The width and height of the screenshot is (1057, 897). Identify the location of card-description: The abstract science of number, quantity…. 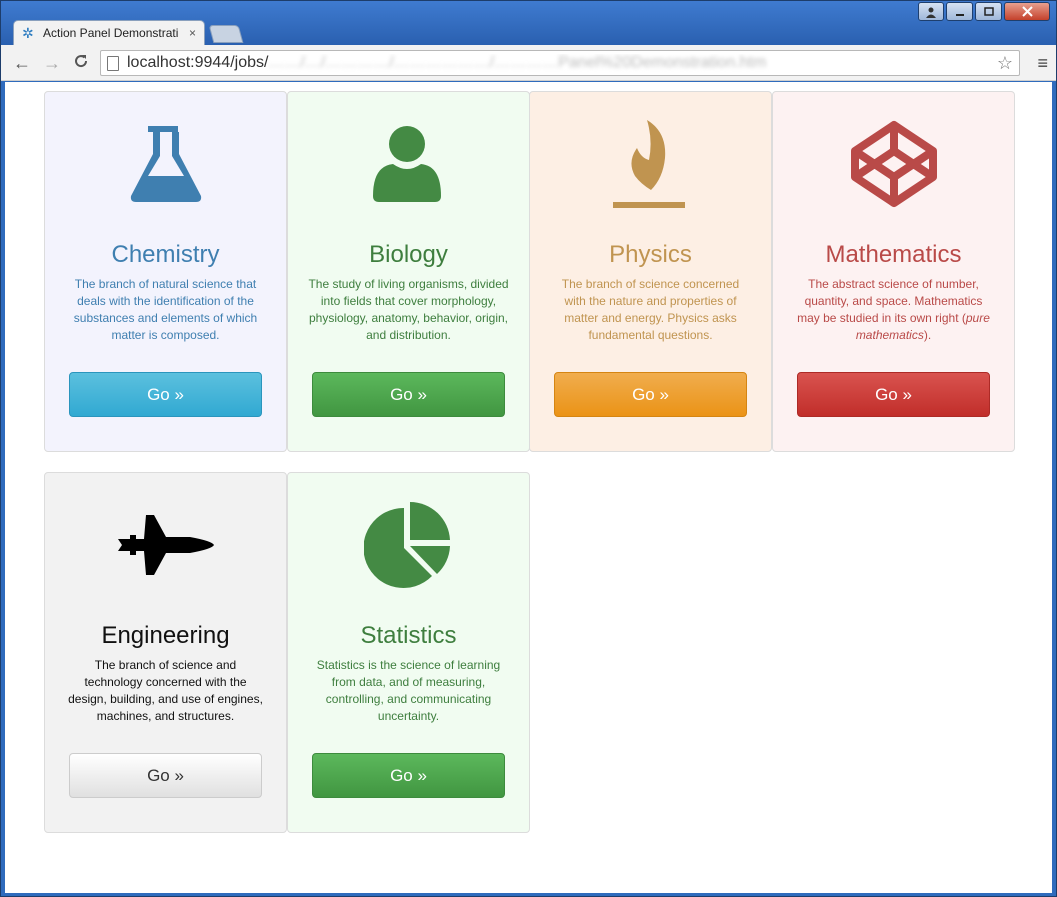
(893, 309).